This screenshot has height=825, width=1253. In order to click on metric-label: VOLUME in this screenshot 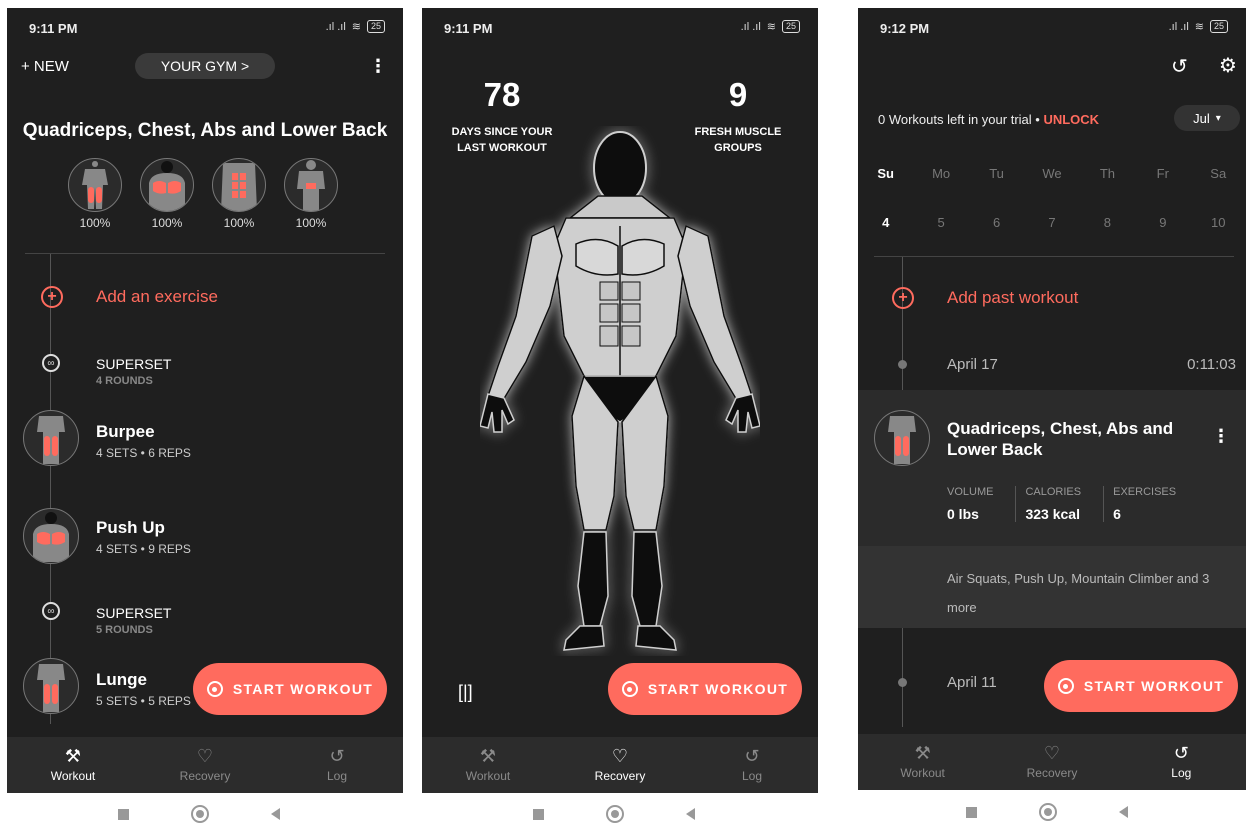, I will do `click(970, 492)`.